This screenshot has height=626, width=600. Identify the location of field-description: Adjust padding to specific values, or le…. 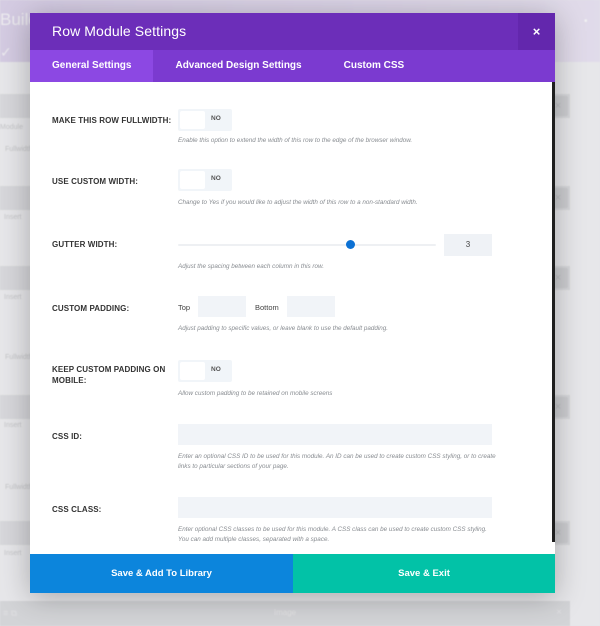
(283, 328).